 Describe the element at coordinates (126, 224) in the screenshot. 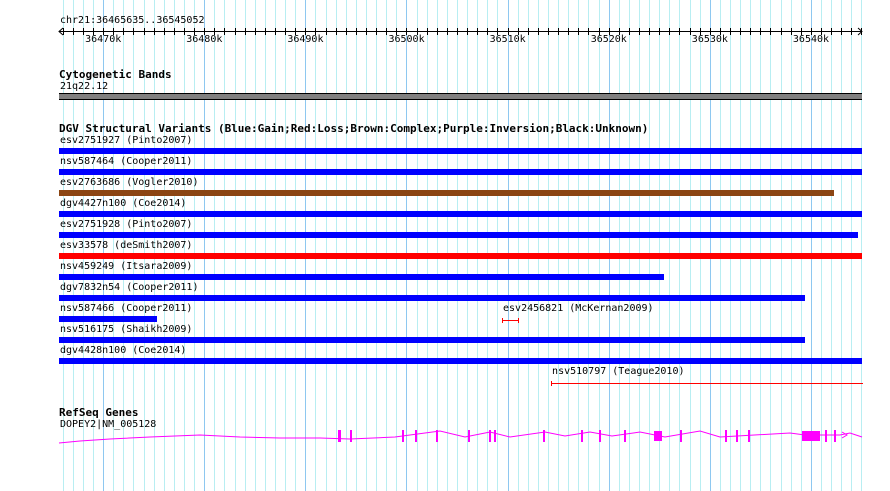

I see `variant-label: esv2751928 (Pinto2007)` at that location.